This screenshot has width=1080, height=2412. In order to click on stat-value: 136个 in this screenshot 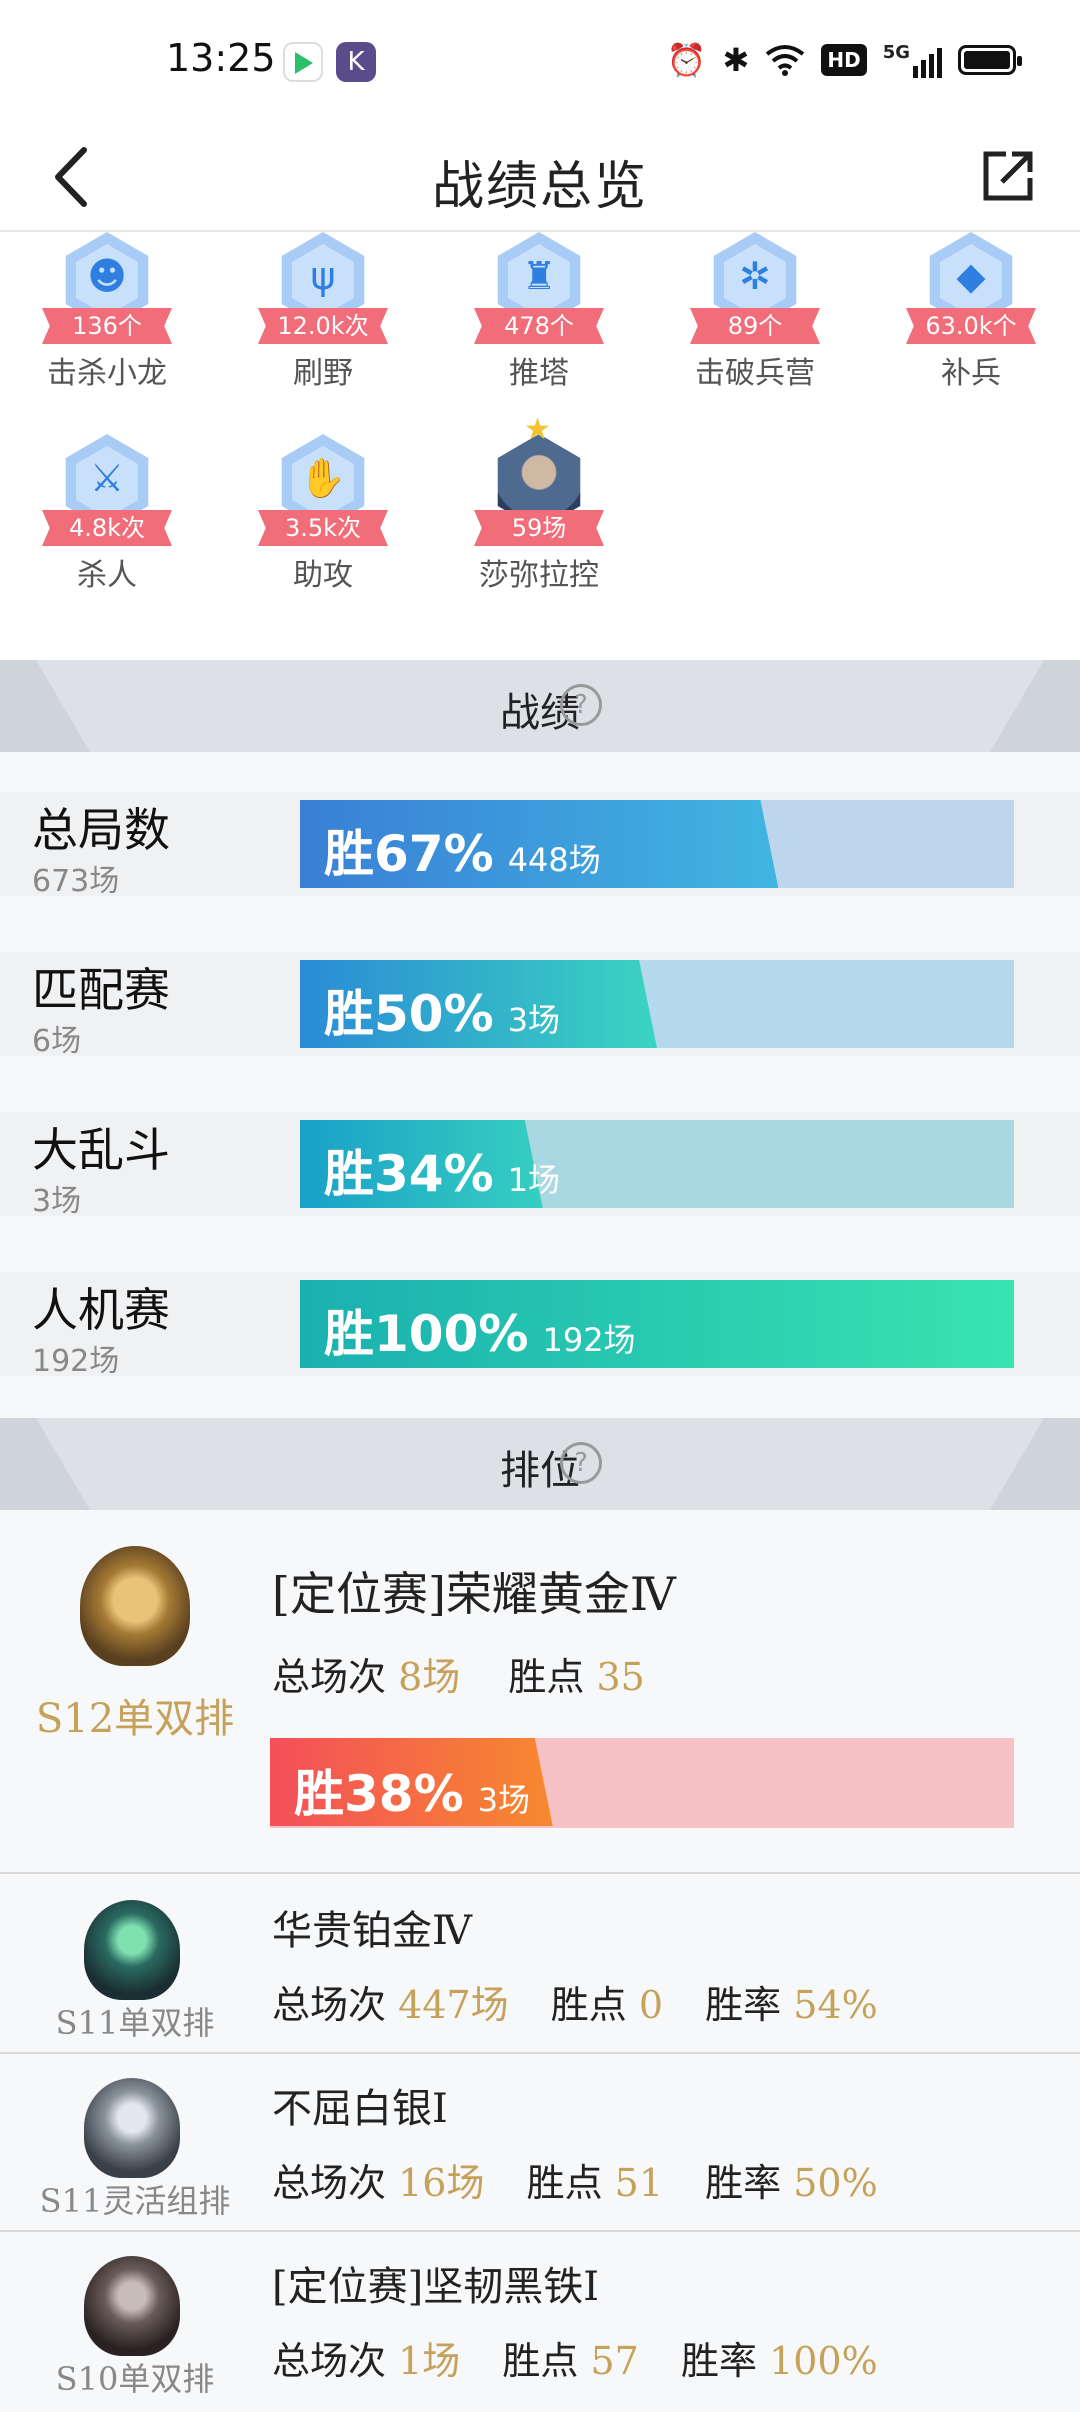, I will do `click(107, 326)`.